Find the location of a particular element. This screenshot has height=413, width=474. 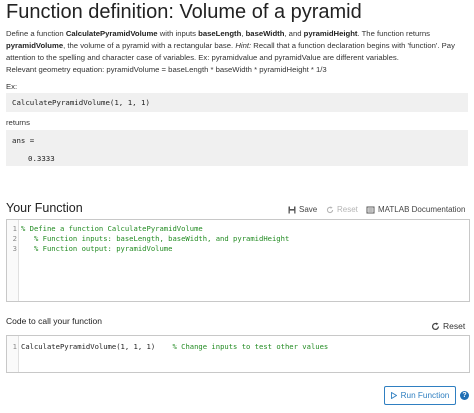

matlab-documentation-link: MATLAB Documentation is located at coordinates (415, 209).